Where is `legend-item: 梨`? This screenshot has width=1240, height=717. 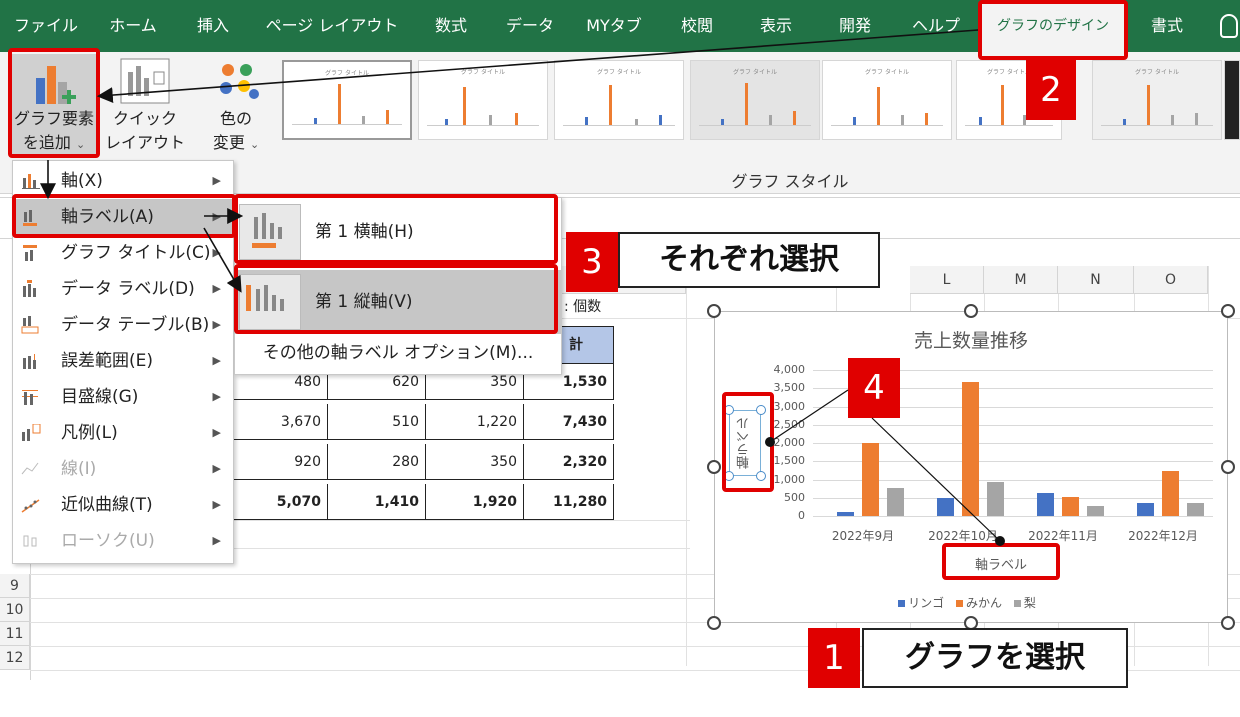 legend-item: 梨 is located at coordinates (1024, 603).